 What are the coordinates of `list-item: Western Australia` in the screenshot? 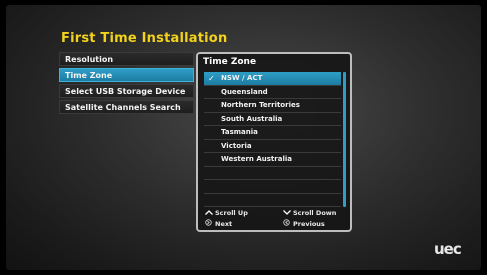 It's located at (272, 160).